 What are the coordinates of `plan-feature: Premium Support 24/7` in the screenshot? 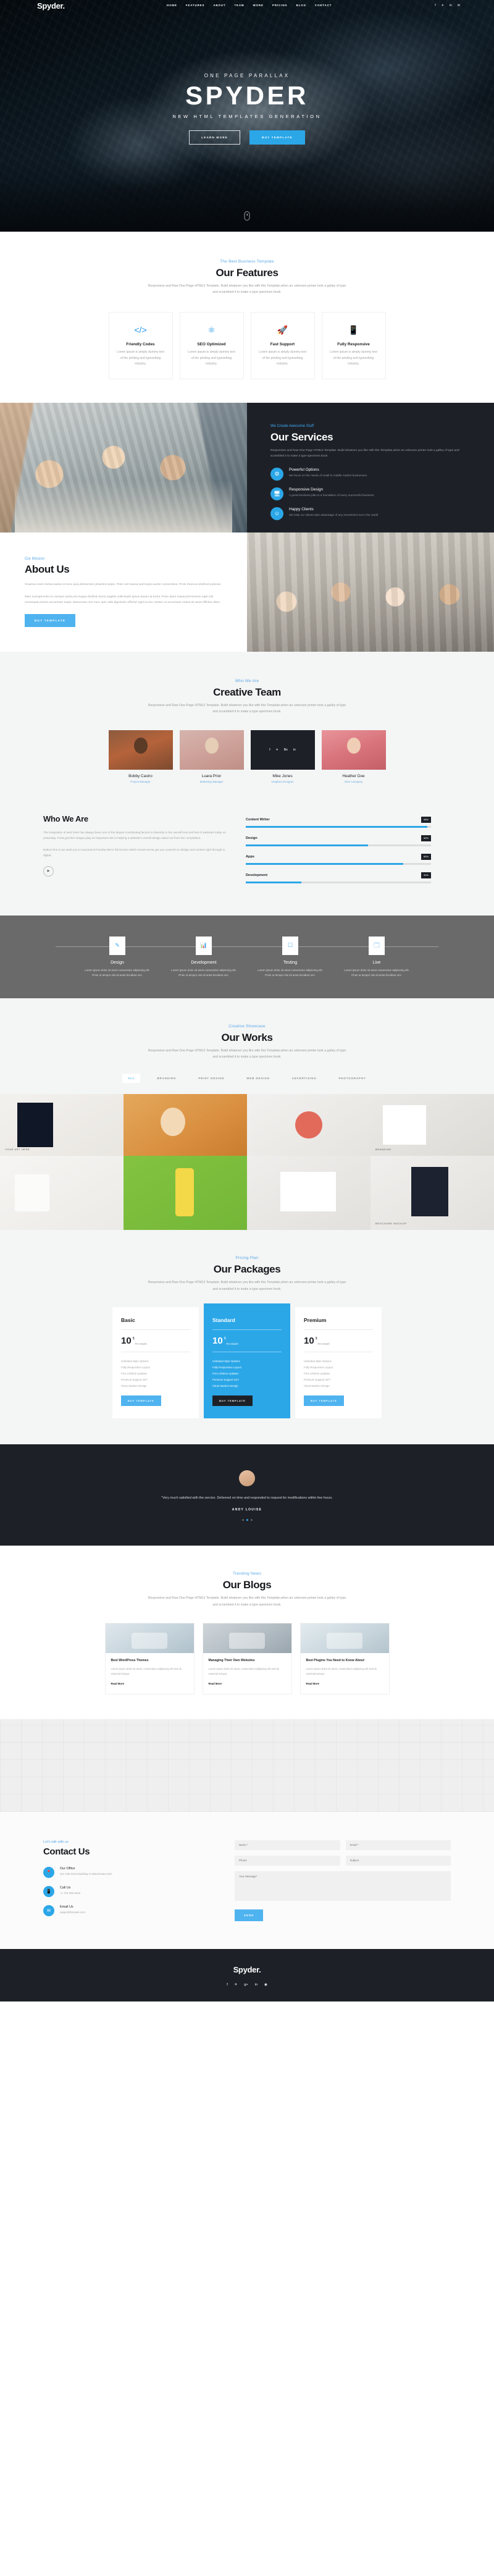 It's located at (225, 1379).